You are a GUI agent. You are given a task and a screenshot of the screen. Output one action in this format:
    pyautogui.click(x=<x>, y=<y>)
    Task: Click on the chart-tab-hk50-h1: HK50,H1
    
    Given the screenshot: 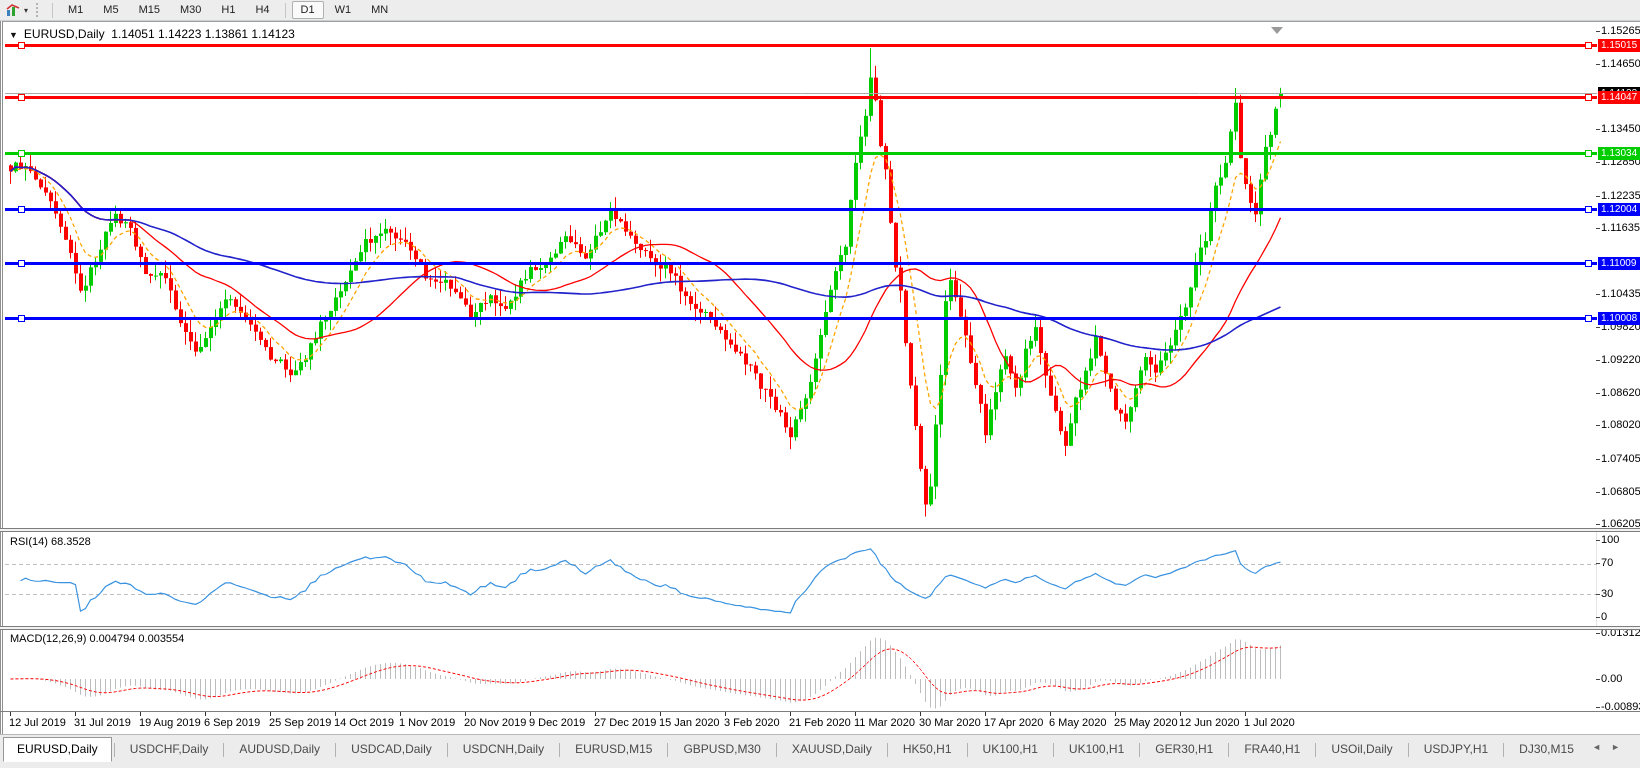 What is the action you would take?
    pyautogui.click(x=927, y=749)
    